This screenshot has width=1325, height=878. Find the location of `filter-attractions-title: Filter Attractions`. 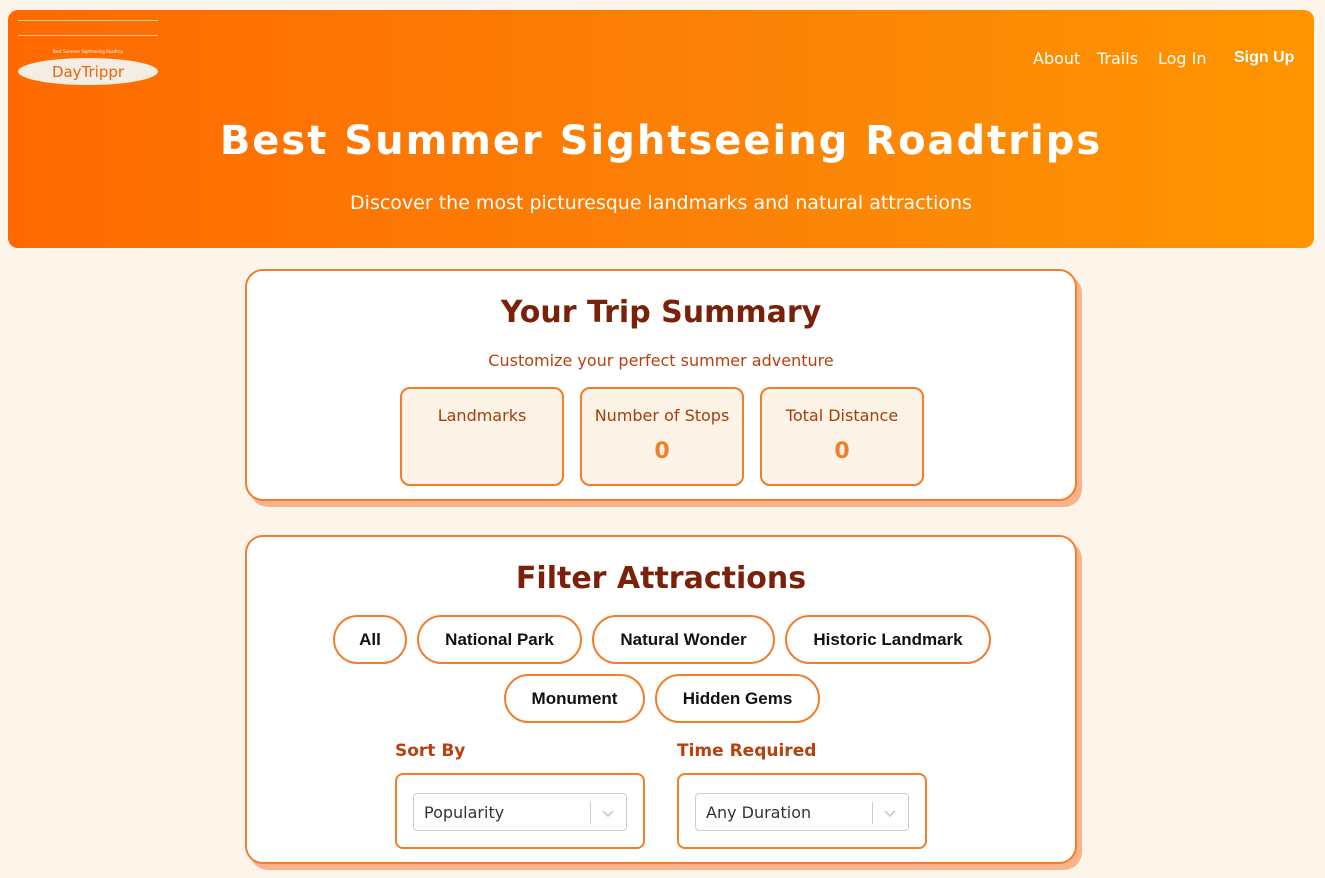

filter-attractions-title: Filter Attractions is located at coordinates (661, 578).